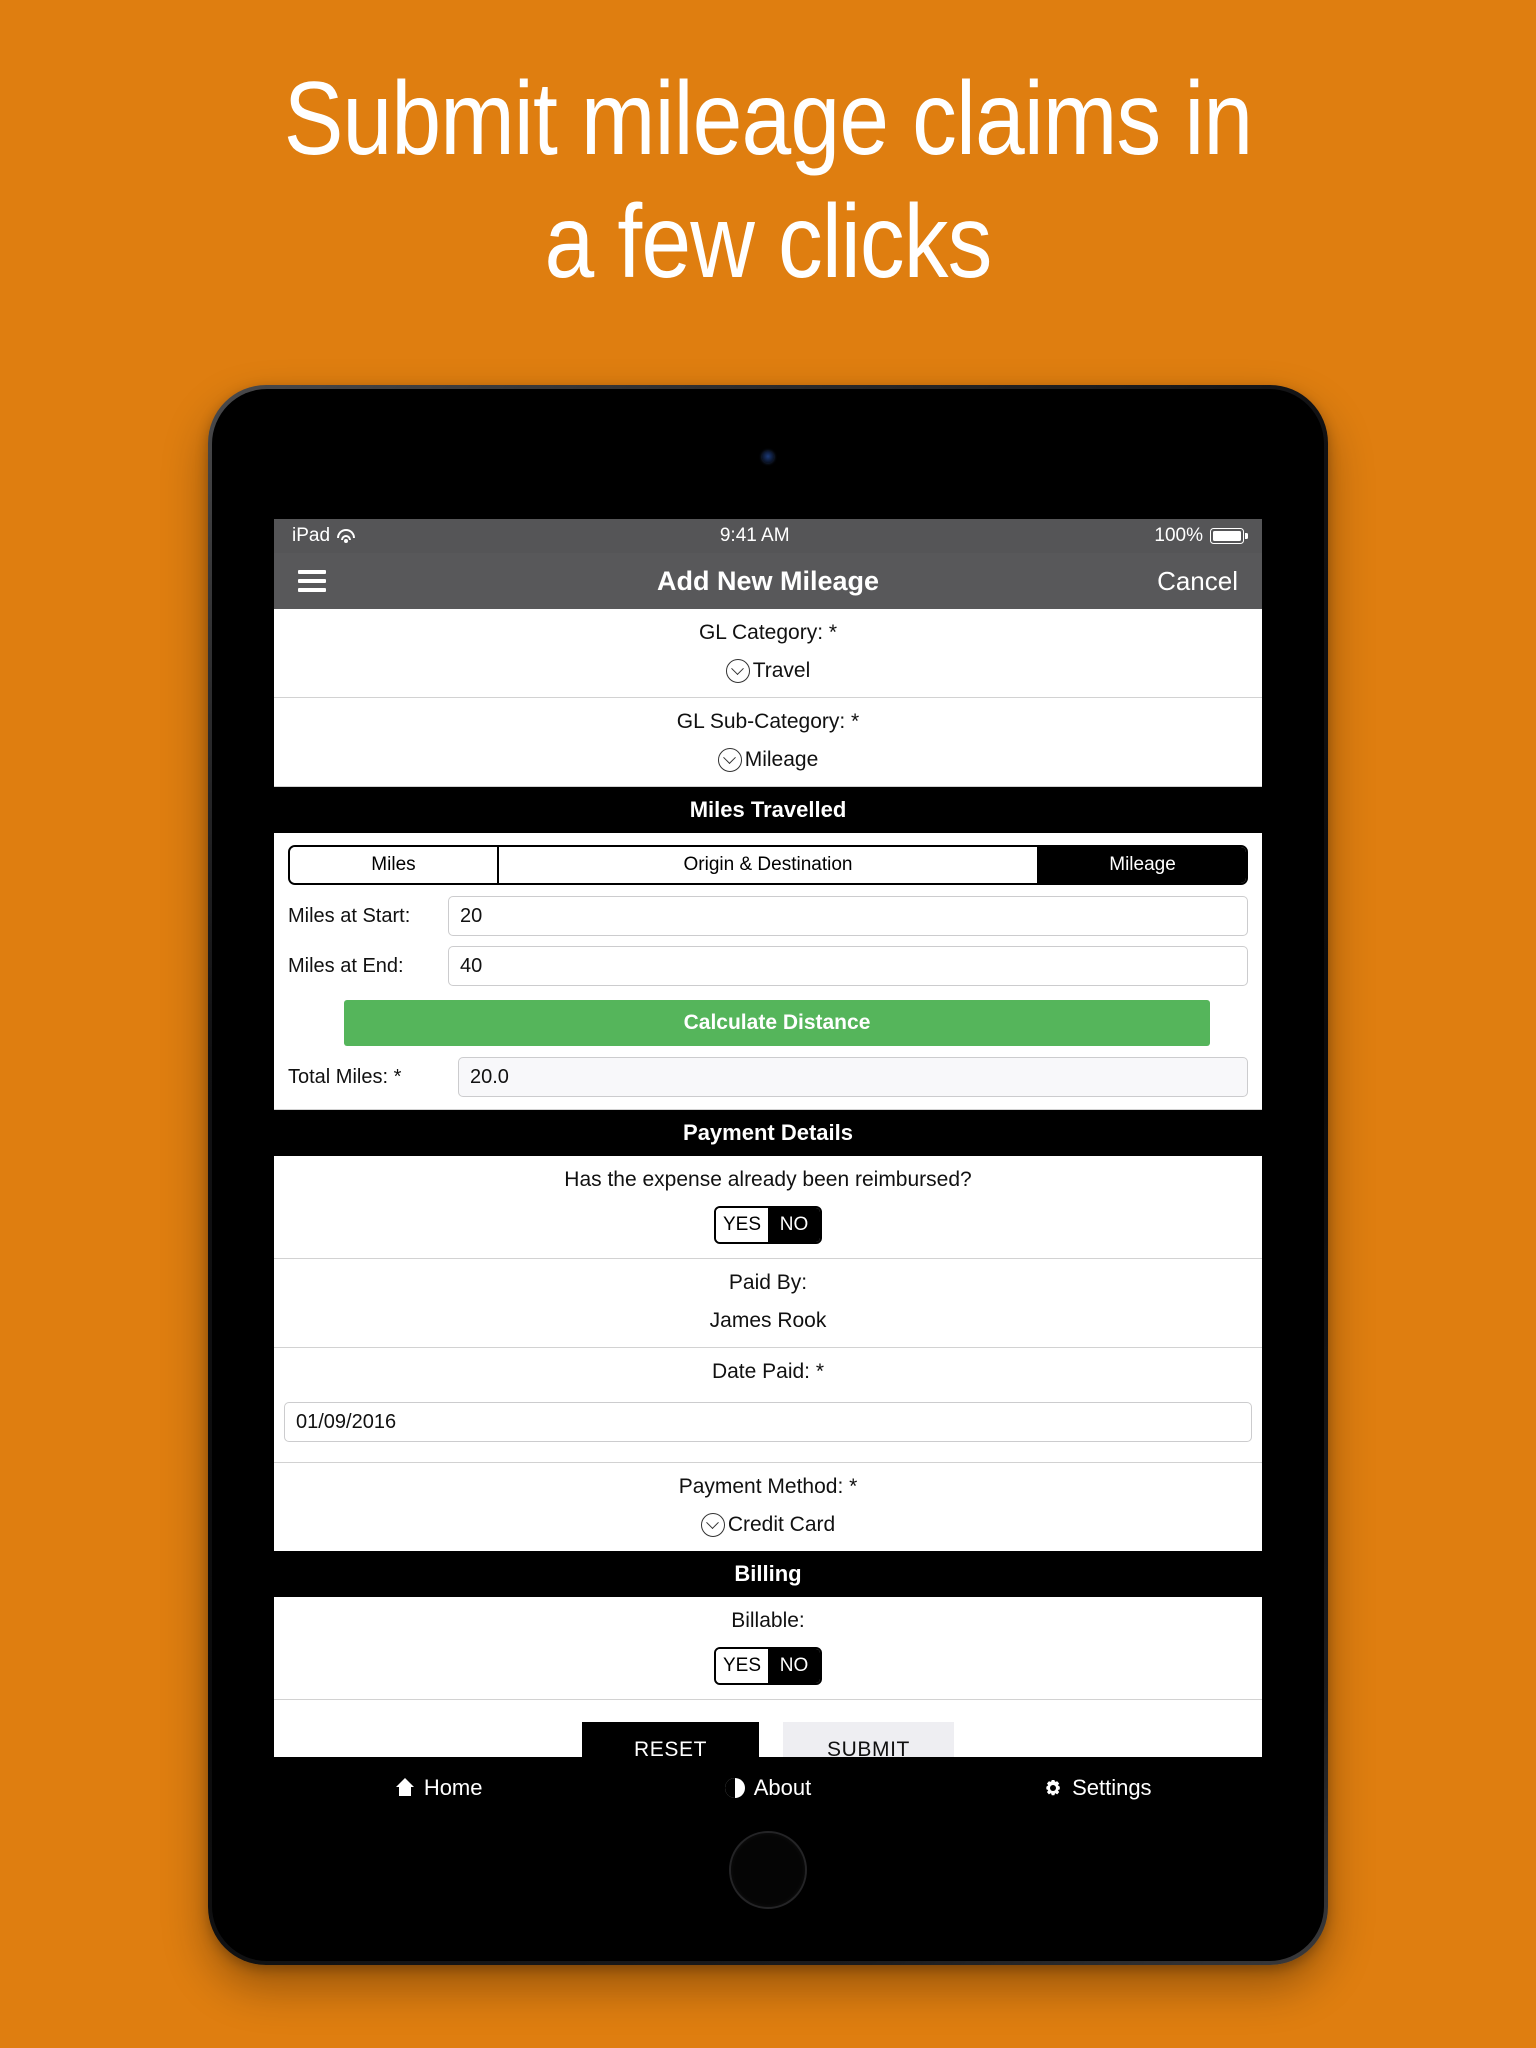 The image size is (1536, 2048). I want to click on miles-mode-segmented-wrap: Miles Origin & Destination Mileage, so click(768, 862).